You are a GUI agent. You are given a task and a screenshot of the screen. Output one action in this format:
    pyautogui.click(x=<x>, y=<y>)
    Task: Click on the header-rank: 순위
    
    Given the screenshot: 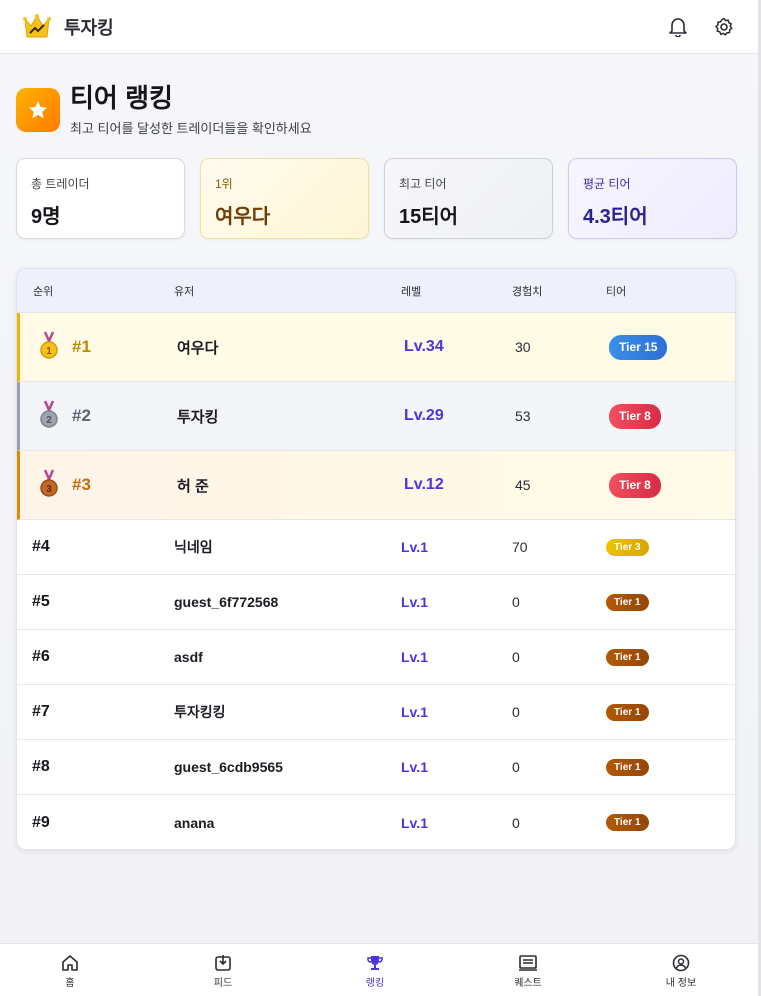 What is the action you would take?
    pyautogui.click(x=43, y=291)
    